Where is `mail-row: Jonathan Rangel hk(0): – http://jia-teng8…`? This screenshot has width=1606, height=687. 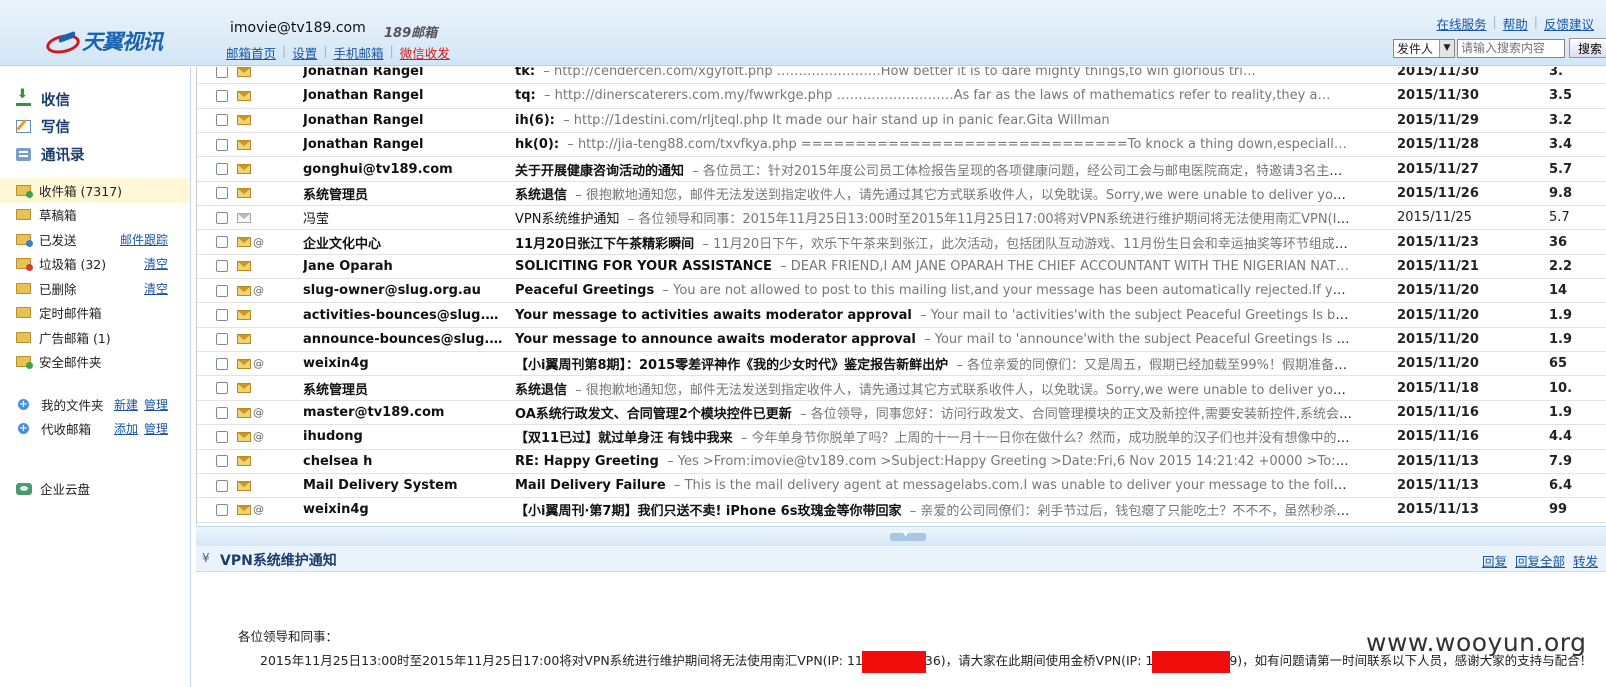
mail-row: Jonathan Rangel hk(0): – http://jia-teng8… is located at coordinates (901, 145).